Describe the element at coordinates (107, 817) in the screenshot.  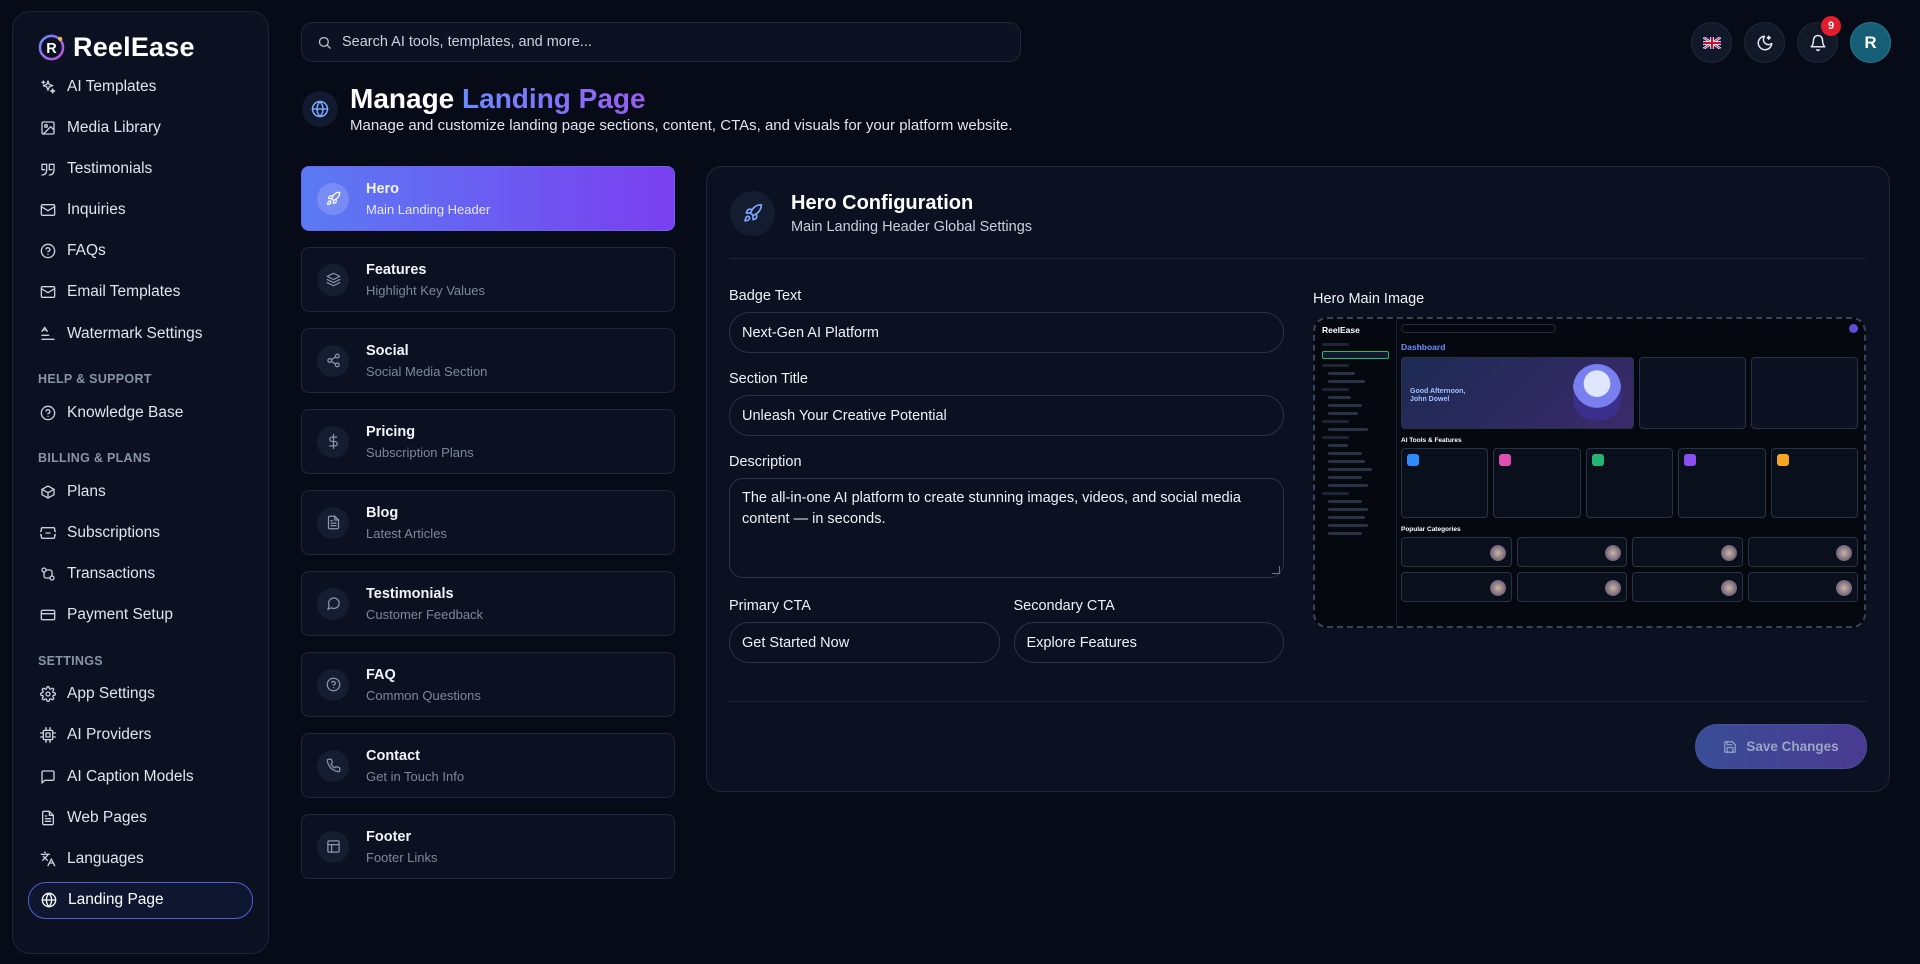
I see `sidebar-item-label: Web Pages` at that location.